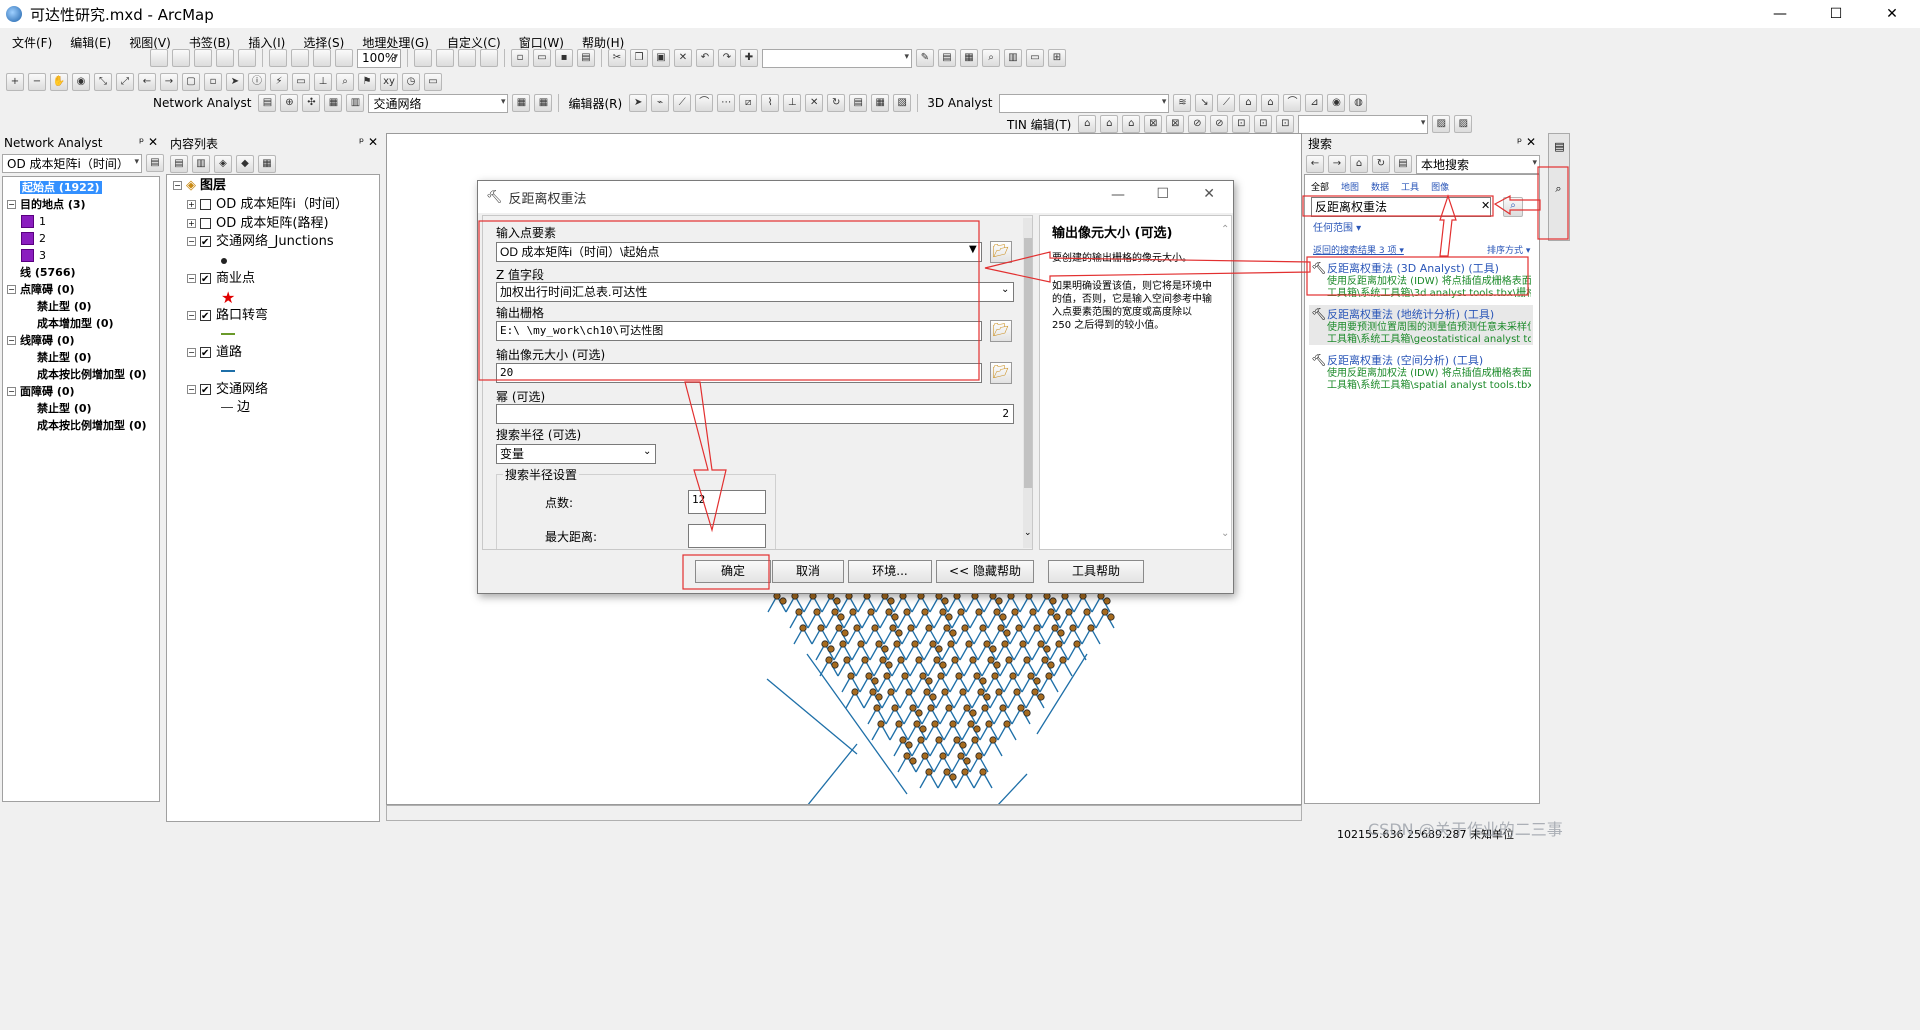  Describe the element at coordinates (1517, 205) in the screenshot. I see `annotation-arrow-search` at that location.